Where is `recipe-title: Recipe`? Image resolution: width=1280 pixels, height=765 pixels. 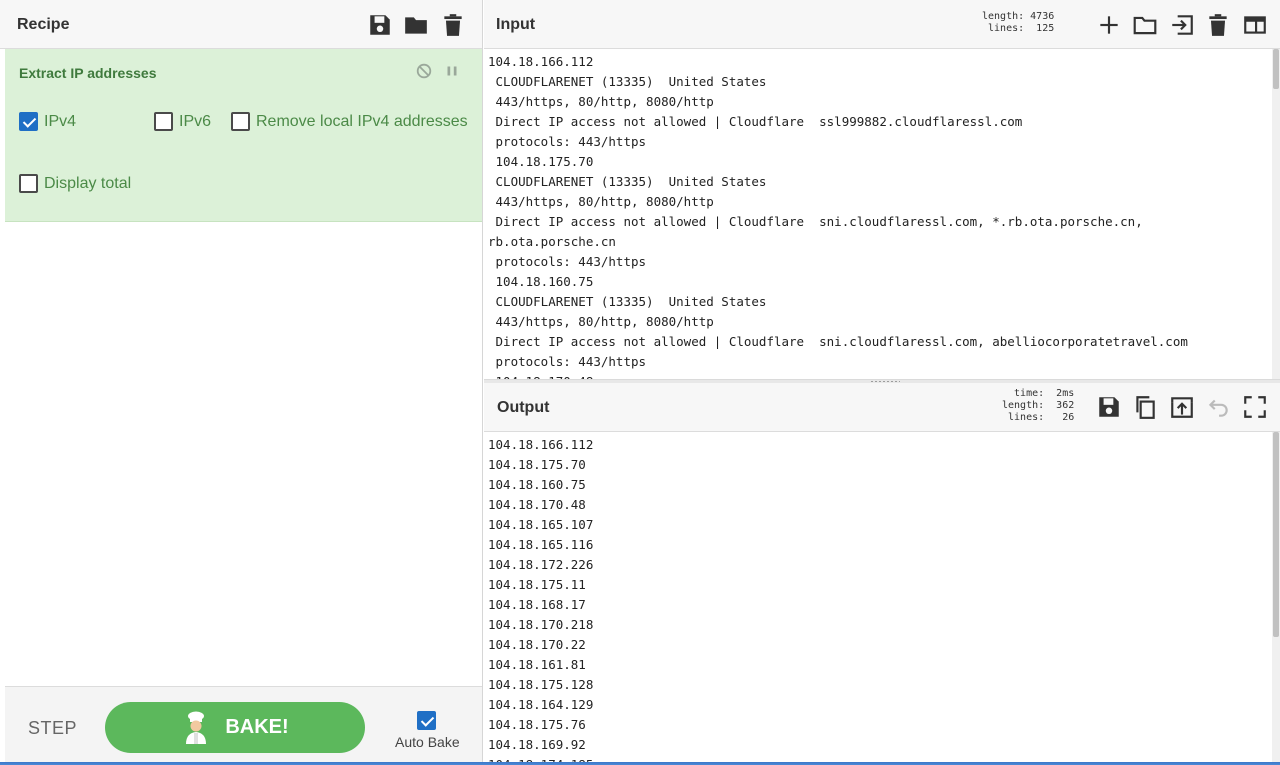
recipe-title: Recipe is located at coordinates (43, 24).